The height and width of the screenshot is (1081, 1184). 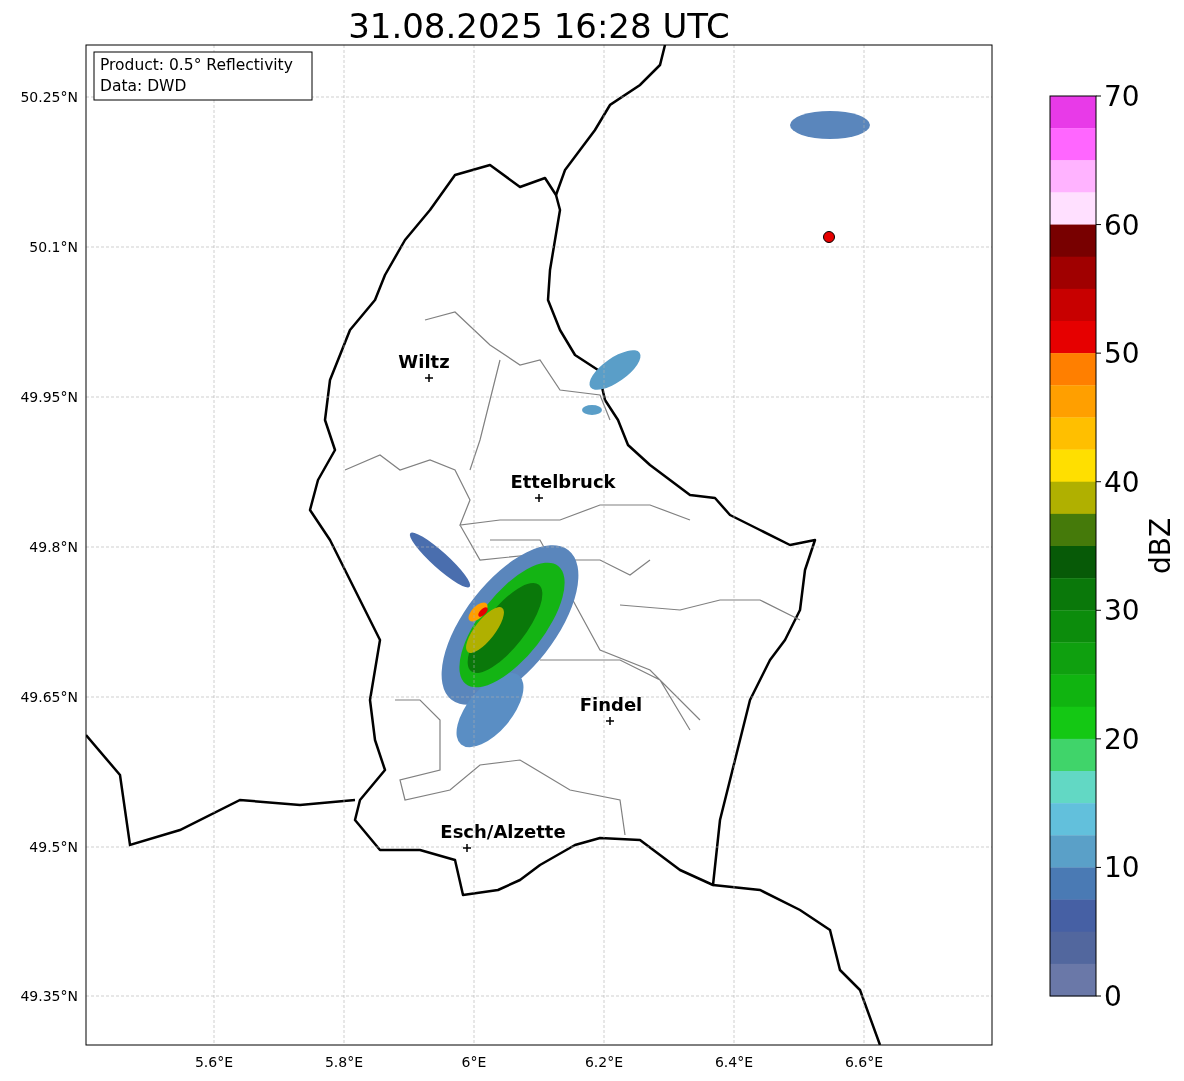 I want to click on colorbar-label: dBZ, so click(x=1160, y=546).